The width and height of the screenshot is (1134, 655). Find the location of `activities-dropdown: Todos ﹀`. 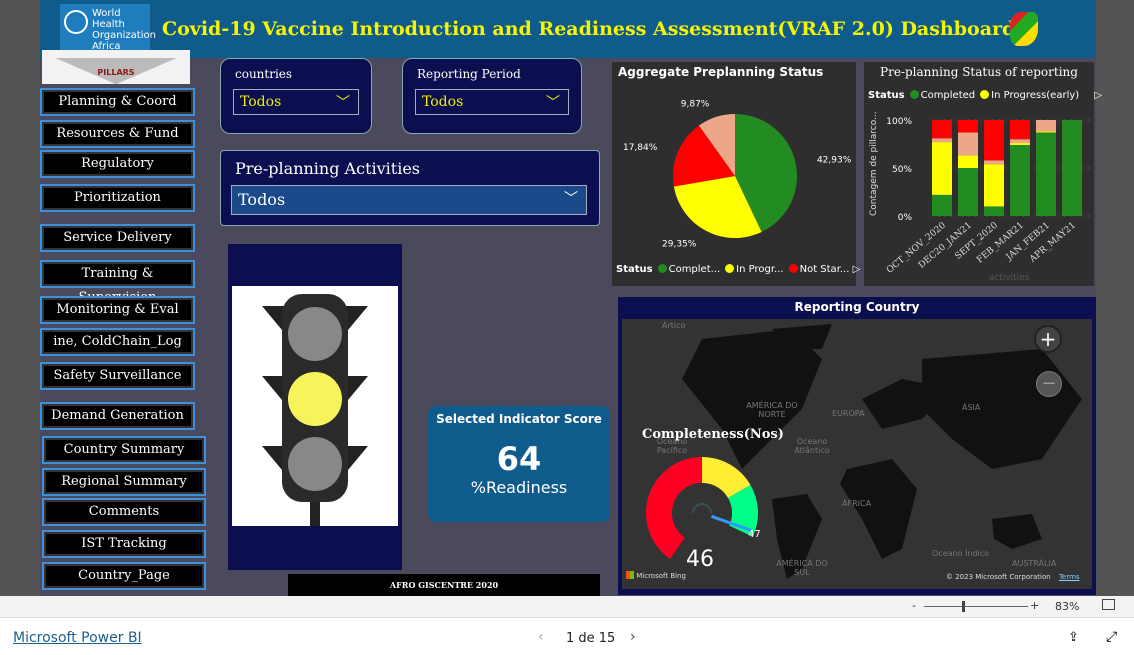

activities-dropdown: Todos ﹀ is located at coordinates (409, 200).